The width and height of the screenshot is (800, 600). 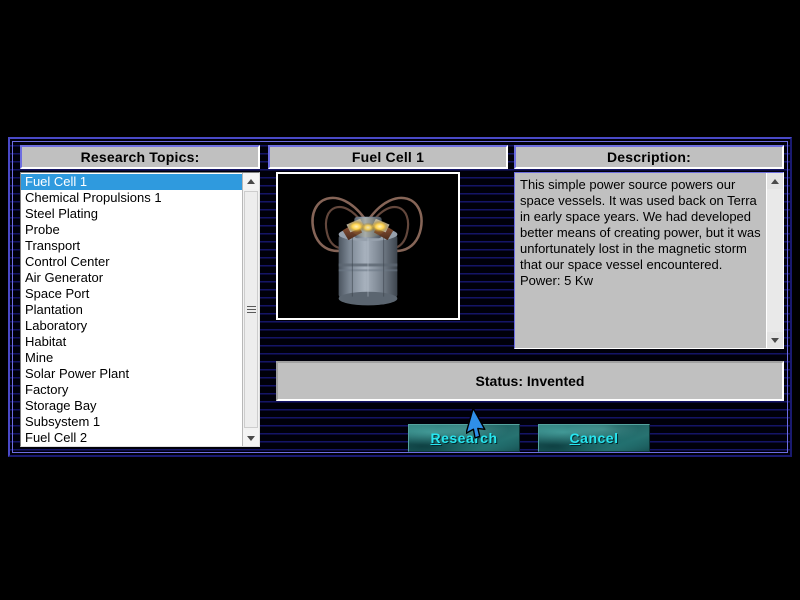 I want to click on topics-scroll-down-button, so click(x=251, y=438).